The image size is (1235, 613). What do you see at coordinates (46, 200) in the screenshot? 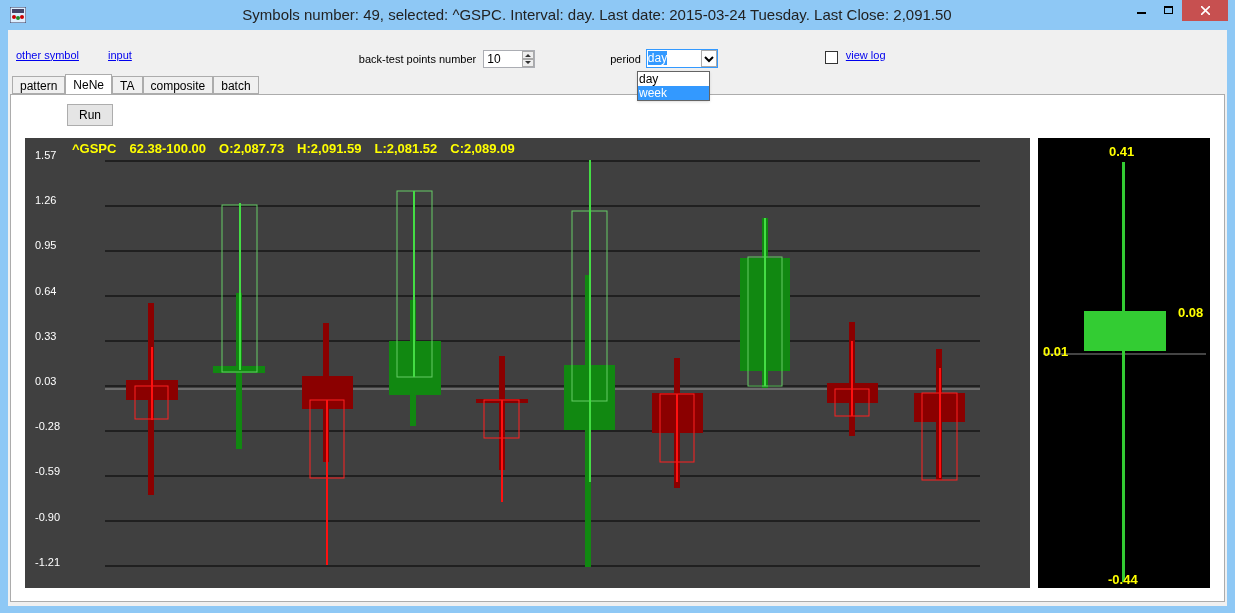
I see `y-axis-label: 1.26` at bounding box center [46, 200].